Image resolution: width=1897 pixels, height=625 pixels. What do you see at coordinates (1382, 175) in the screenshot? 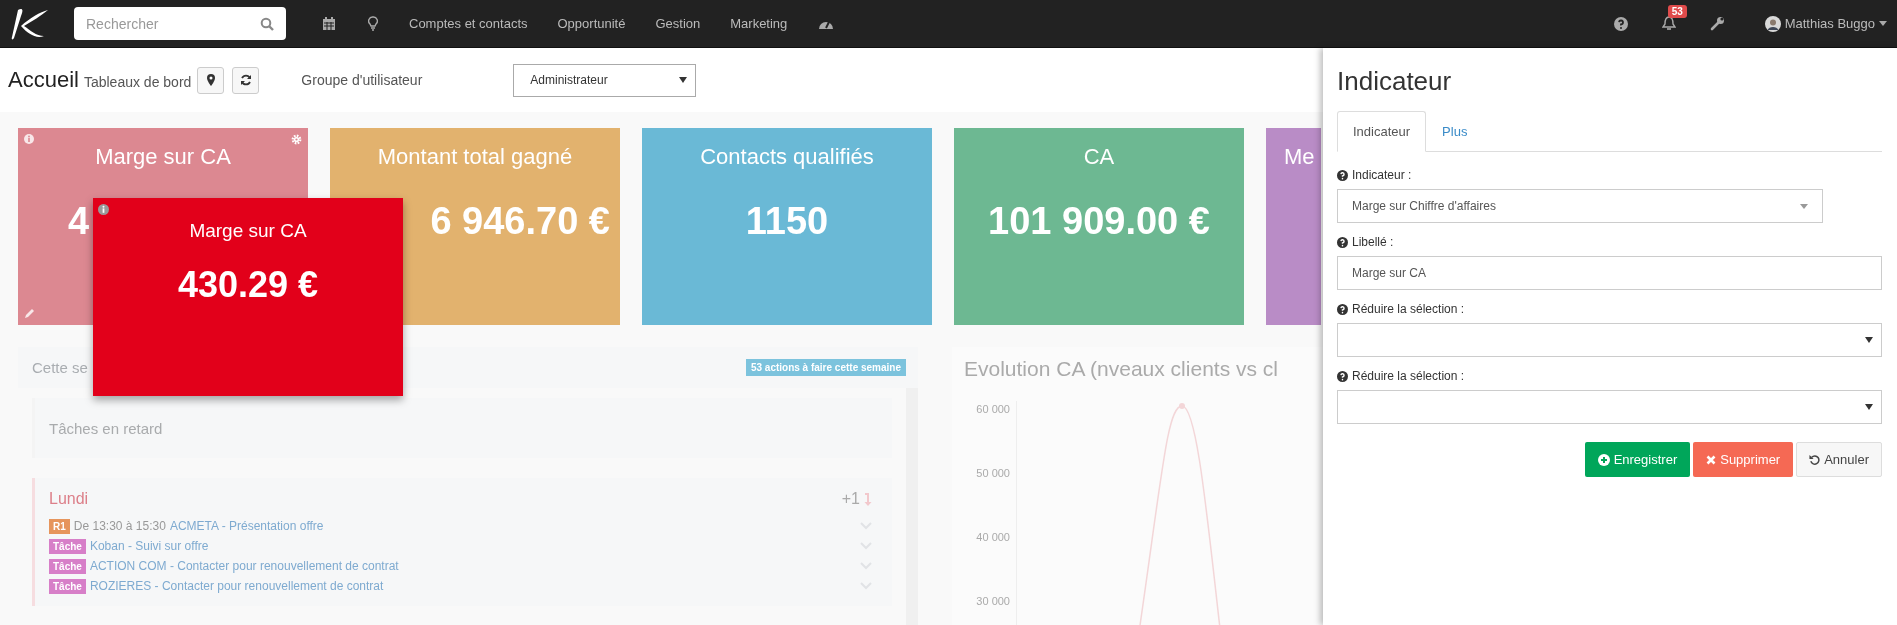
I see `field-label: Indicateur :` at bounding box center [1382, 175].